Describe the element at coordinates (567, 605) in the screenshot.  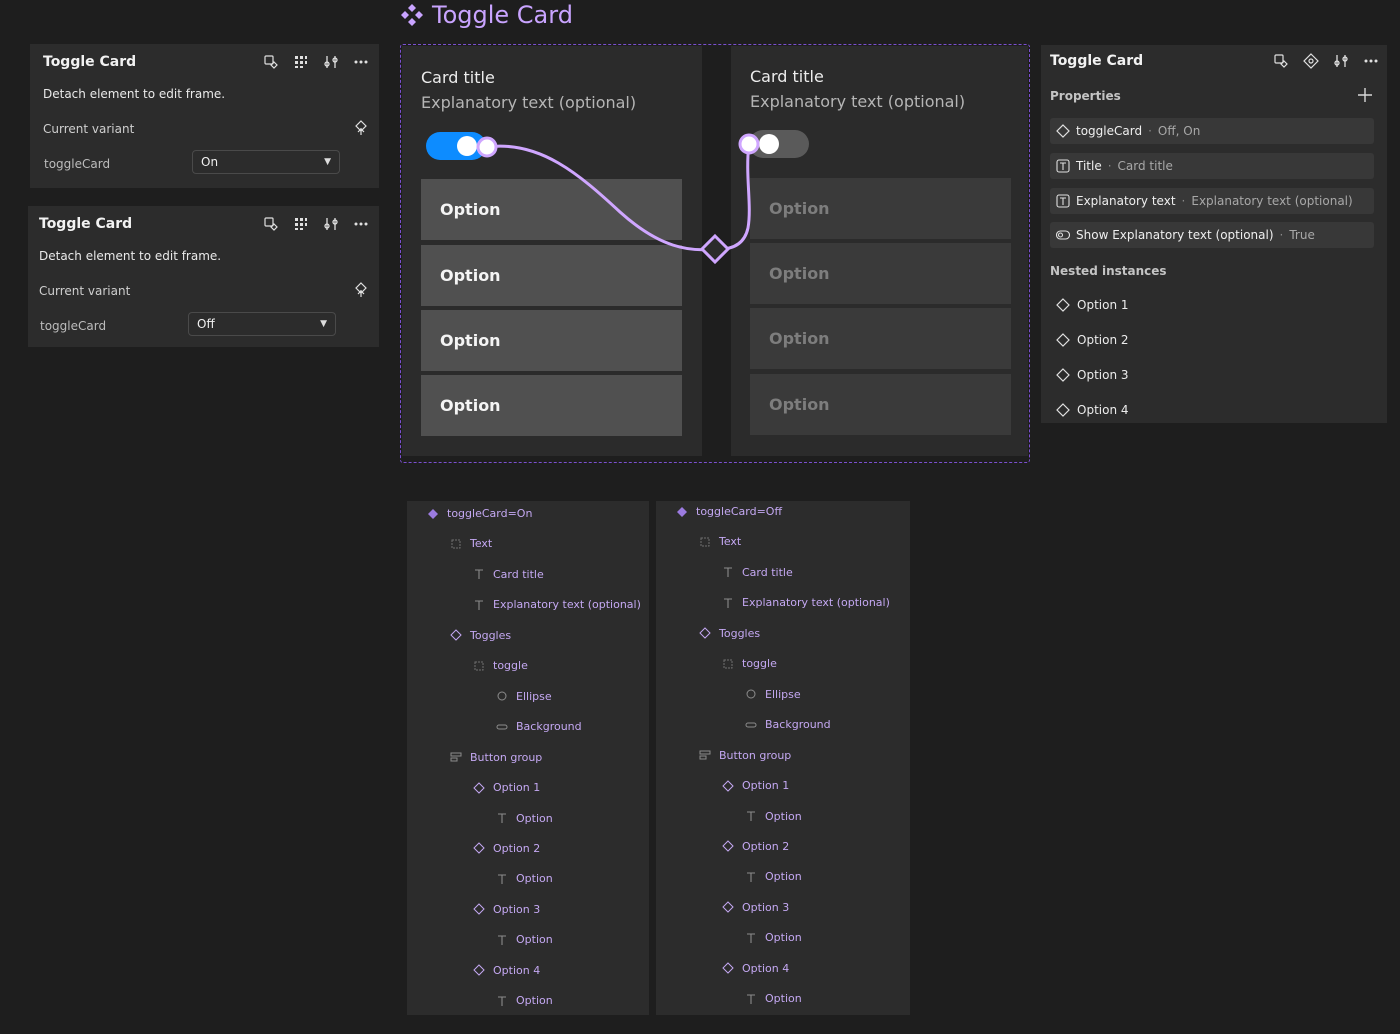
I see `layer-label: Explanatory text (optional)` at that location.